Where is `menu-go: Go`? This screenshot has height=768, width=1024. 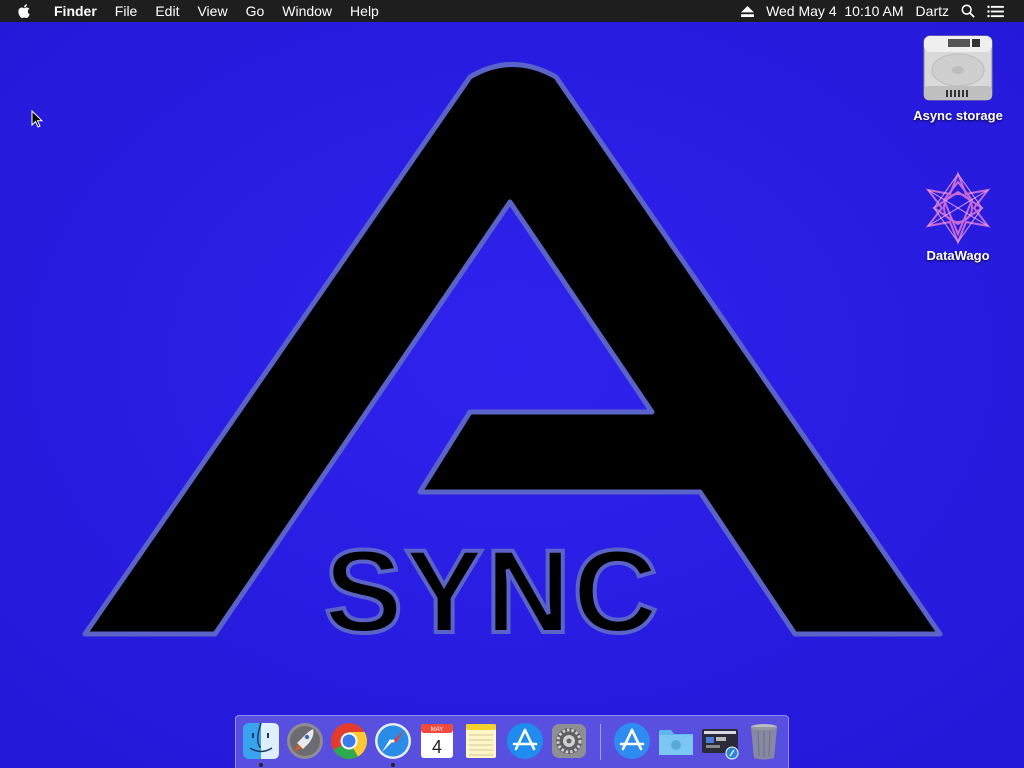
menu-go: Go is located at coordinates (255, 11).